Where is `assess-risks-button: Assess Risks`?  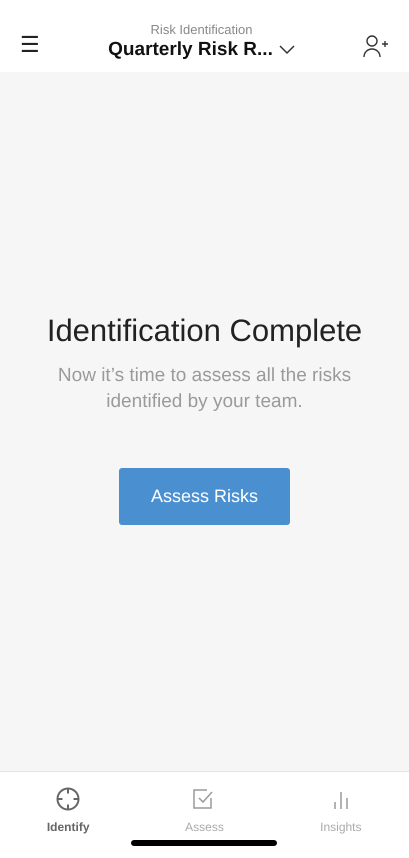
assess-risks-button: Assess Risks is located at coordinates (204, 496).